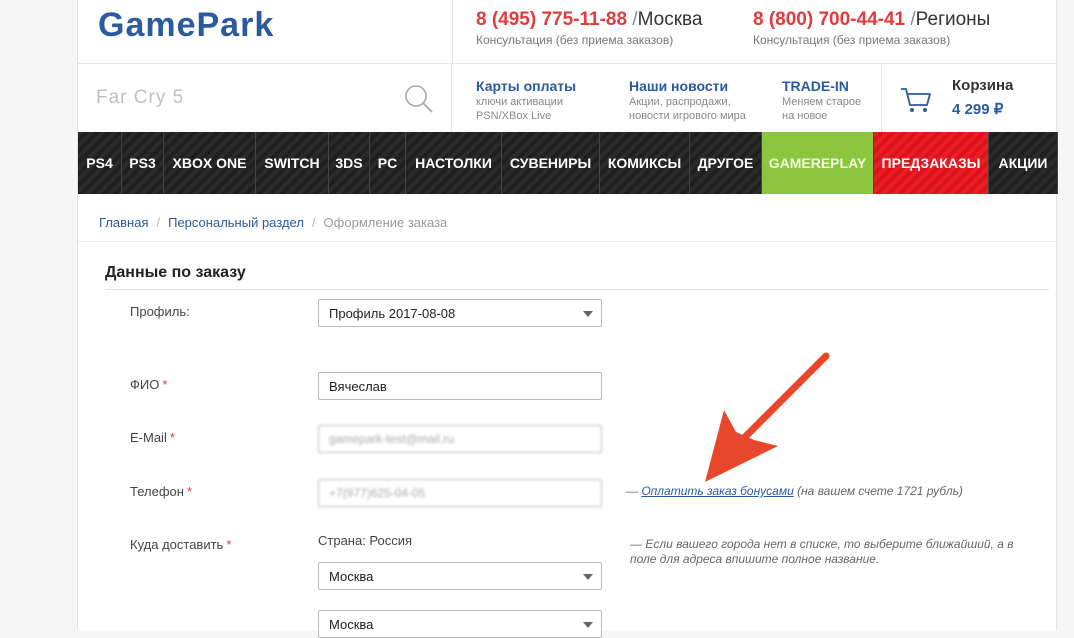  Describe the element at coordinates (931, 163) in the screenshot. I see `nav-item-preorders: ПРЕДЗАКАЗЫ` at that location.